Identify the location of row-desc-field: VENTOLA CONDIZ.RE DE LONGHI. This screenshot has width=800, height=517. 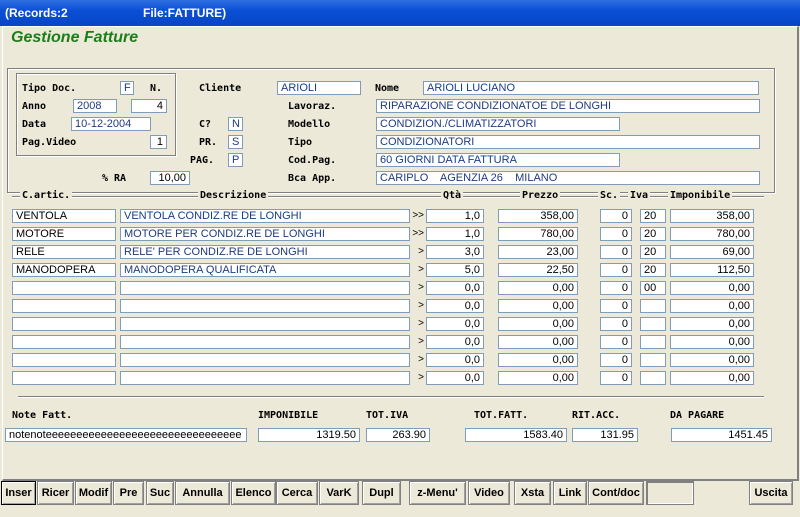
(265, 216).